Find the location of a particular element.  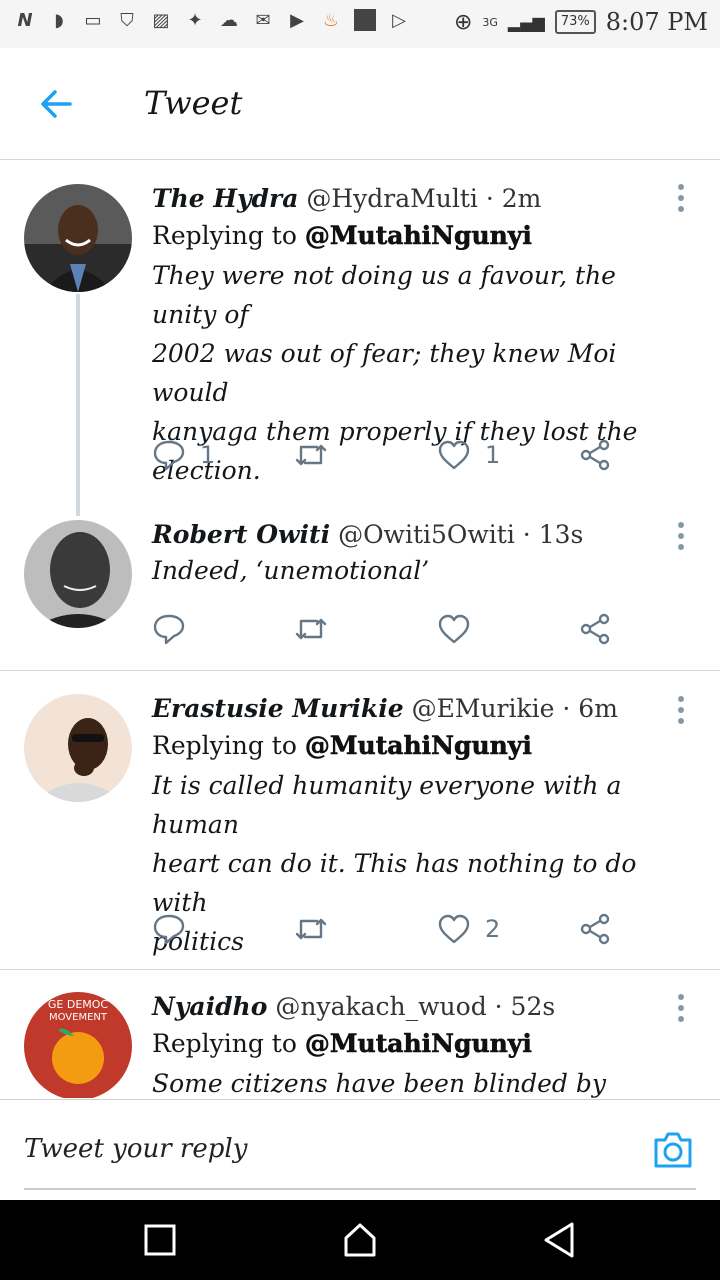

like-action is located at coordinates (454, 629).